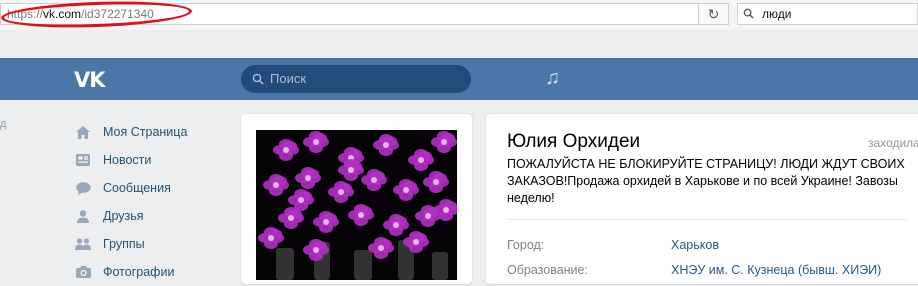 This screenshot has width=918, height=286. I want to click on reload-icon: ↻, so click(713, 13).